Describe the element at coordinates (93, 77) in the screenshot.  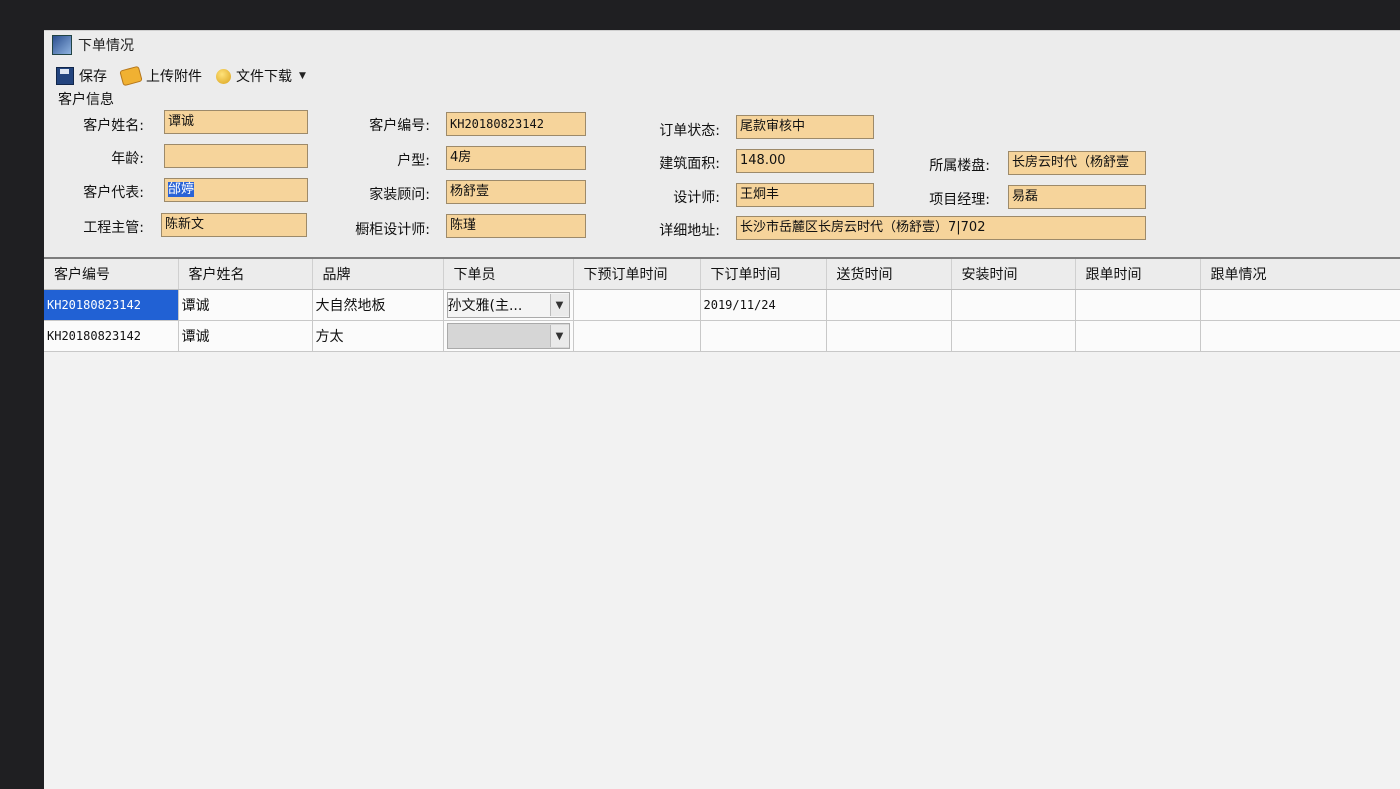
I see `save-label: 保存` at that location.